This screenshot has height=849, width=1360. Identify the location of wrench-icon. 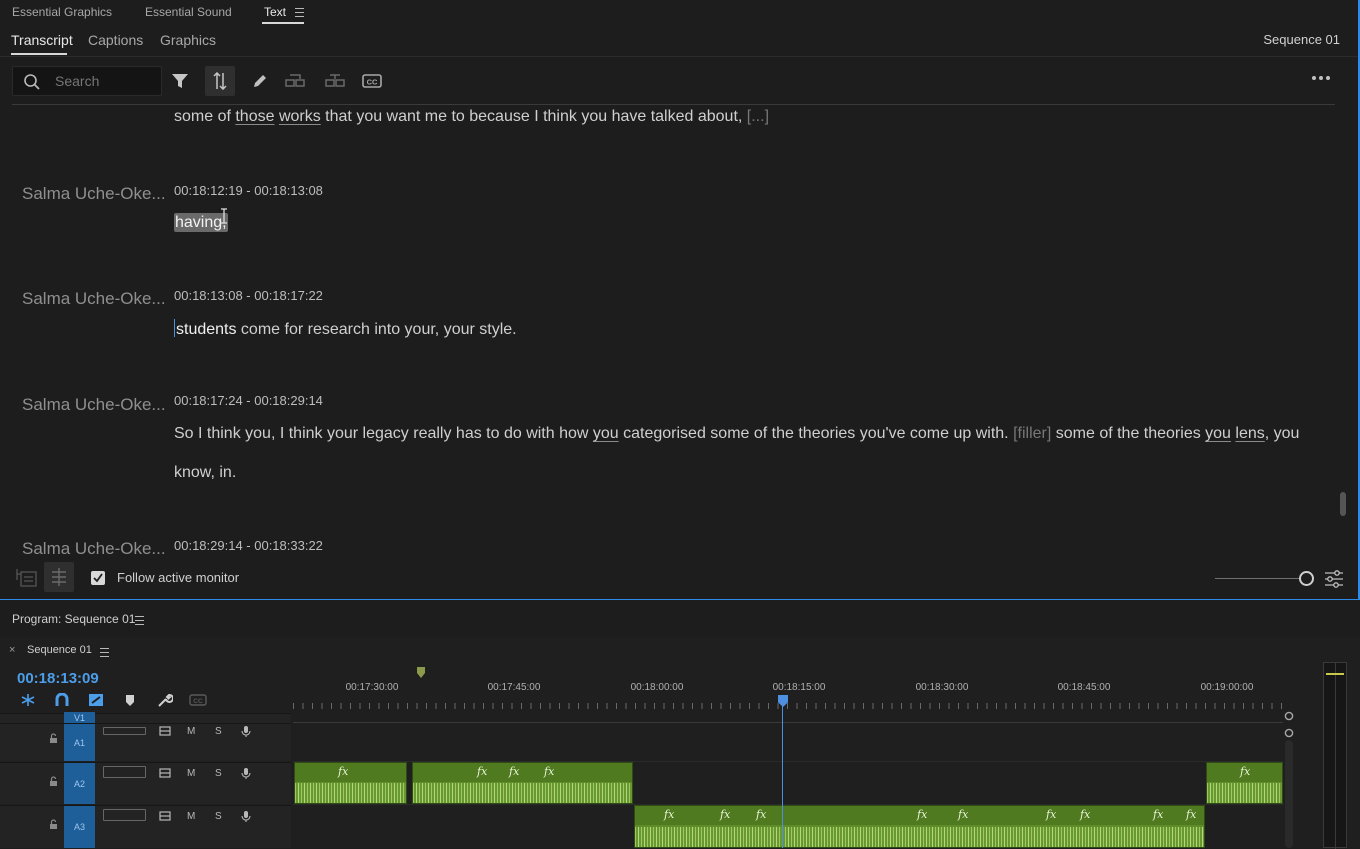
(165, 700).